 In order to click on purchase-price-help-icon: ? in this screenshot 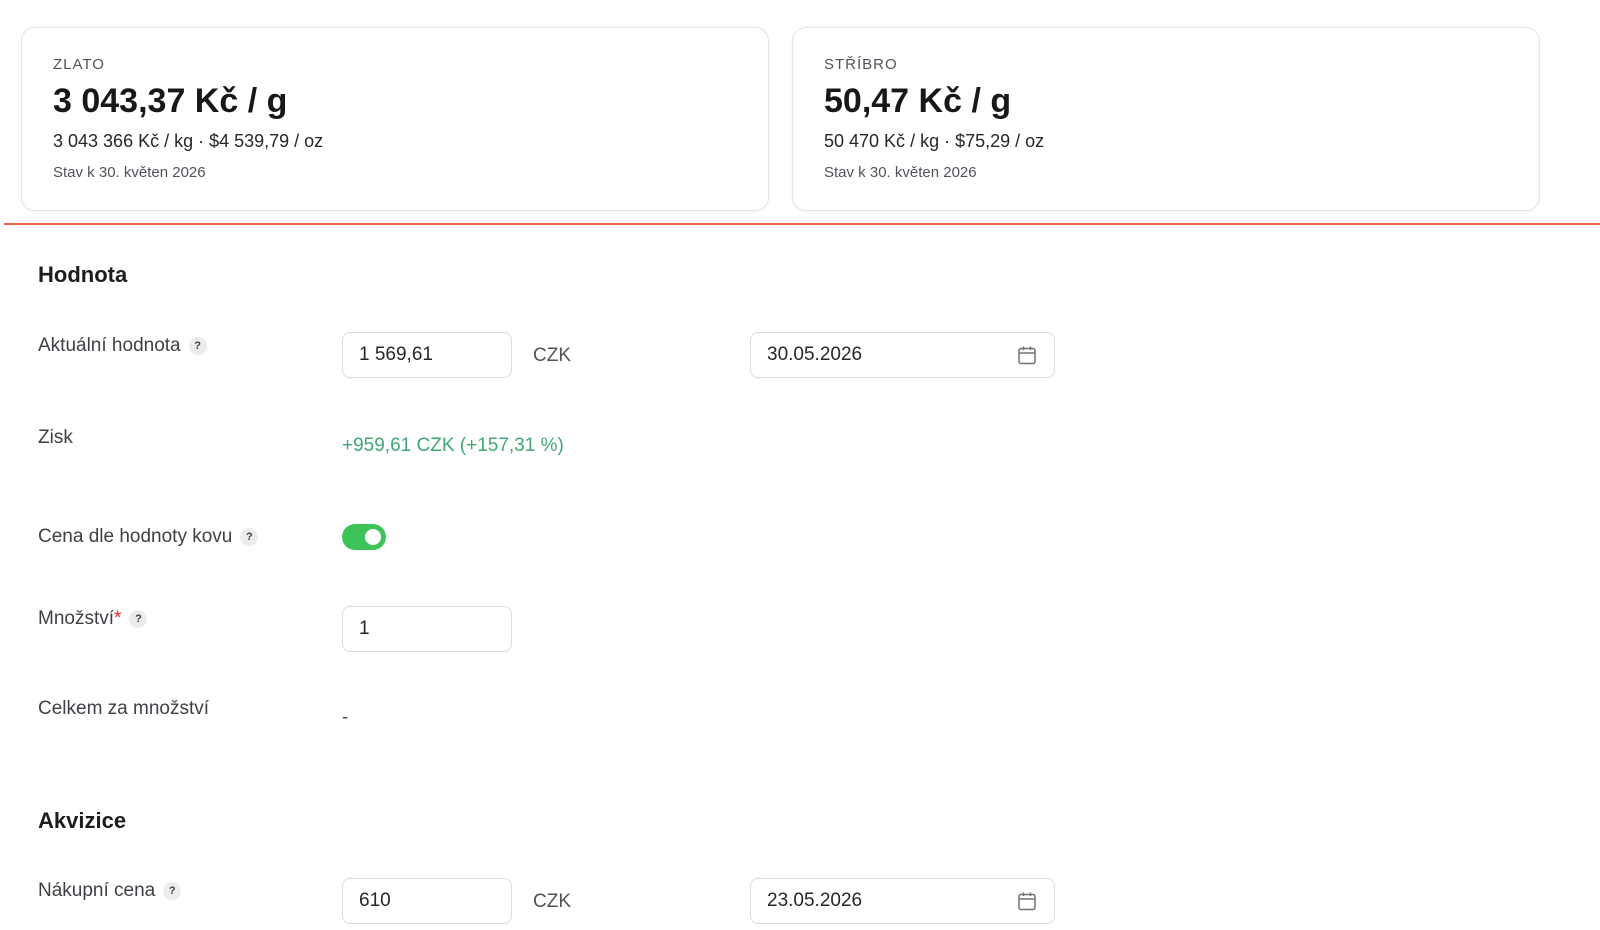, I will do `click(172, 891)`.